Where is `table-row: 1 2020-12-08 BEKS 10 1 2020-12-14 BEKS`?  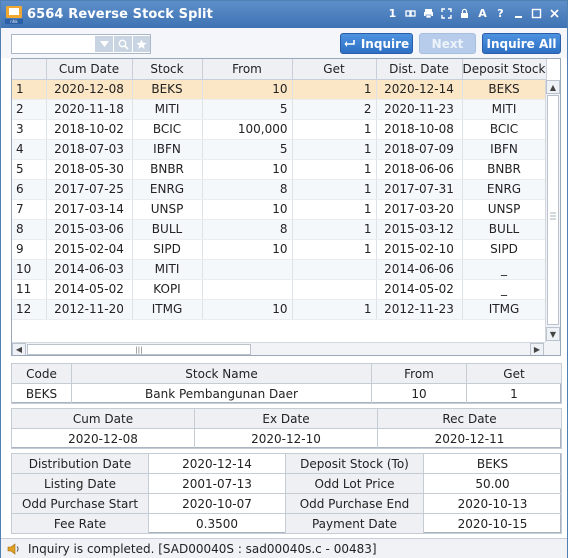 table-row: 1 2020-12-08 BEKS 10 1 2020-12-14 BEKS is located at coordinates (279, 89).